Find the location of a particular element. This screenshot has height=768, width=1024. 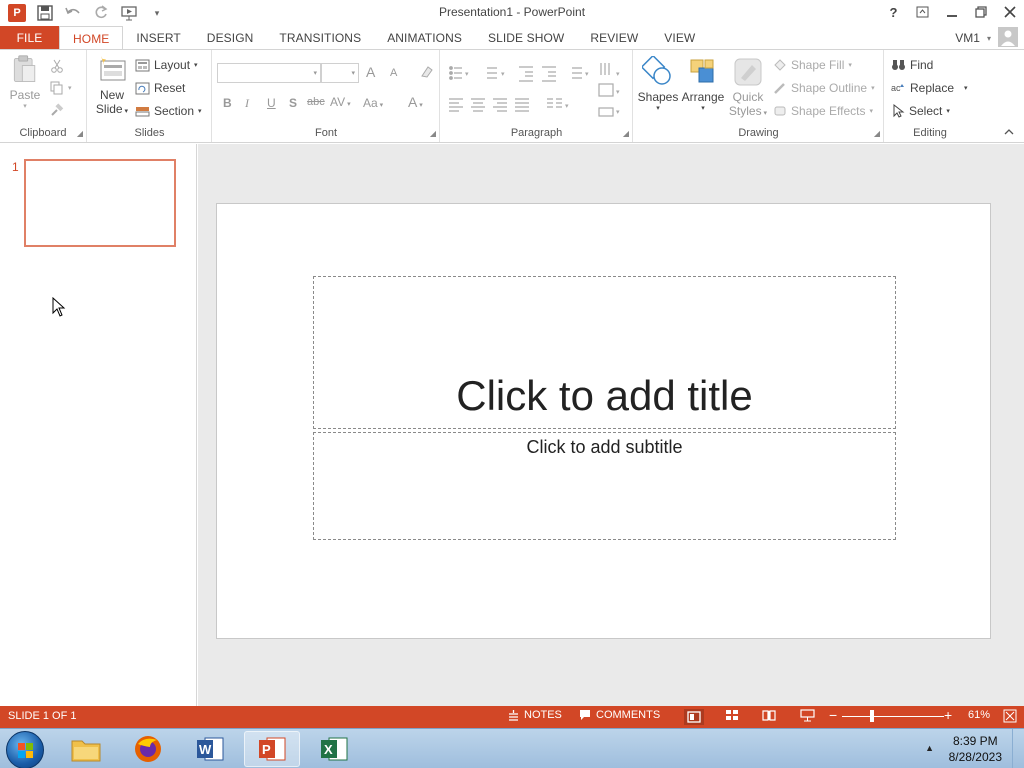

bold-button: B is located at coordinates (227, 103).